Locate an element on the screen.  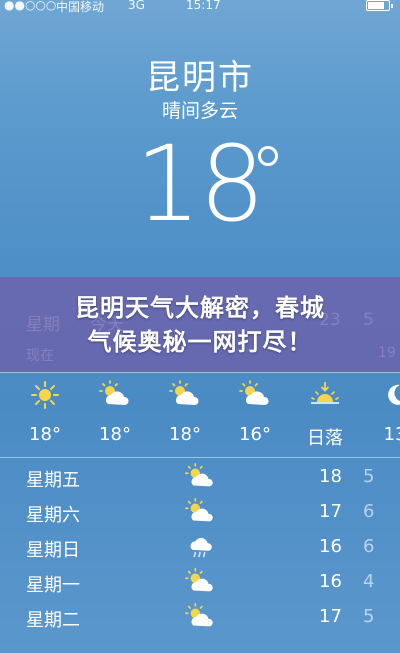
daily-day-name: 星期二 is located at coordinates (53, 620).